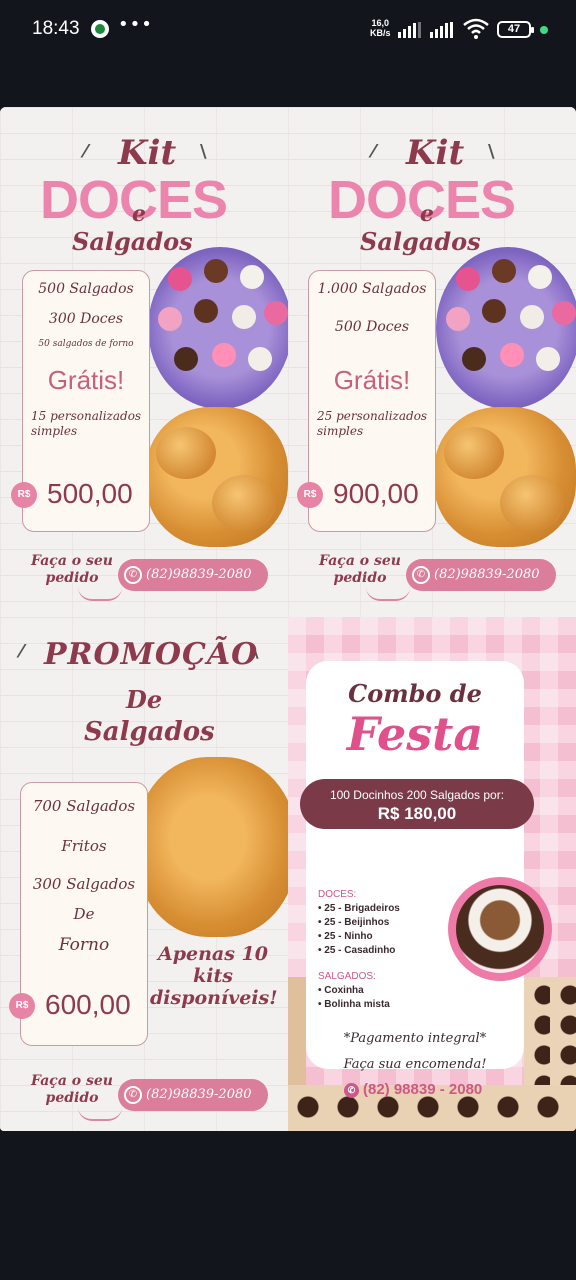 The width and height of the screenshot is (576, 1280). What do you see at coordinates (144, 699) in the screenshot?
I see `promo-de: De` at bounding box center [144, 699].